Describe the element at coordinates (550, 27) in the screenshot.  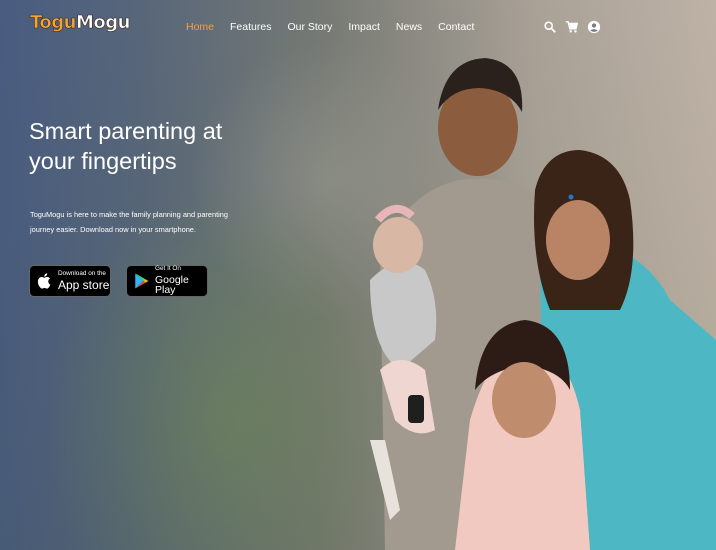
I see `search-icon` at that location.